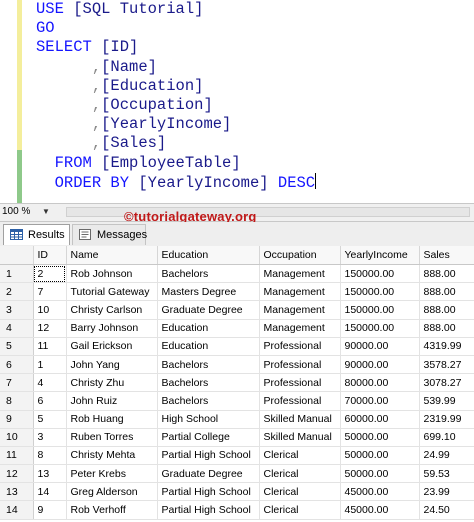  Describe the element at coordinates (17, 328) in the screenshot. I see `row-number: 4` at that location.